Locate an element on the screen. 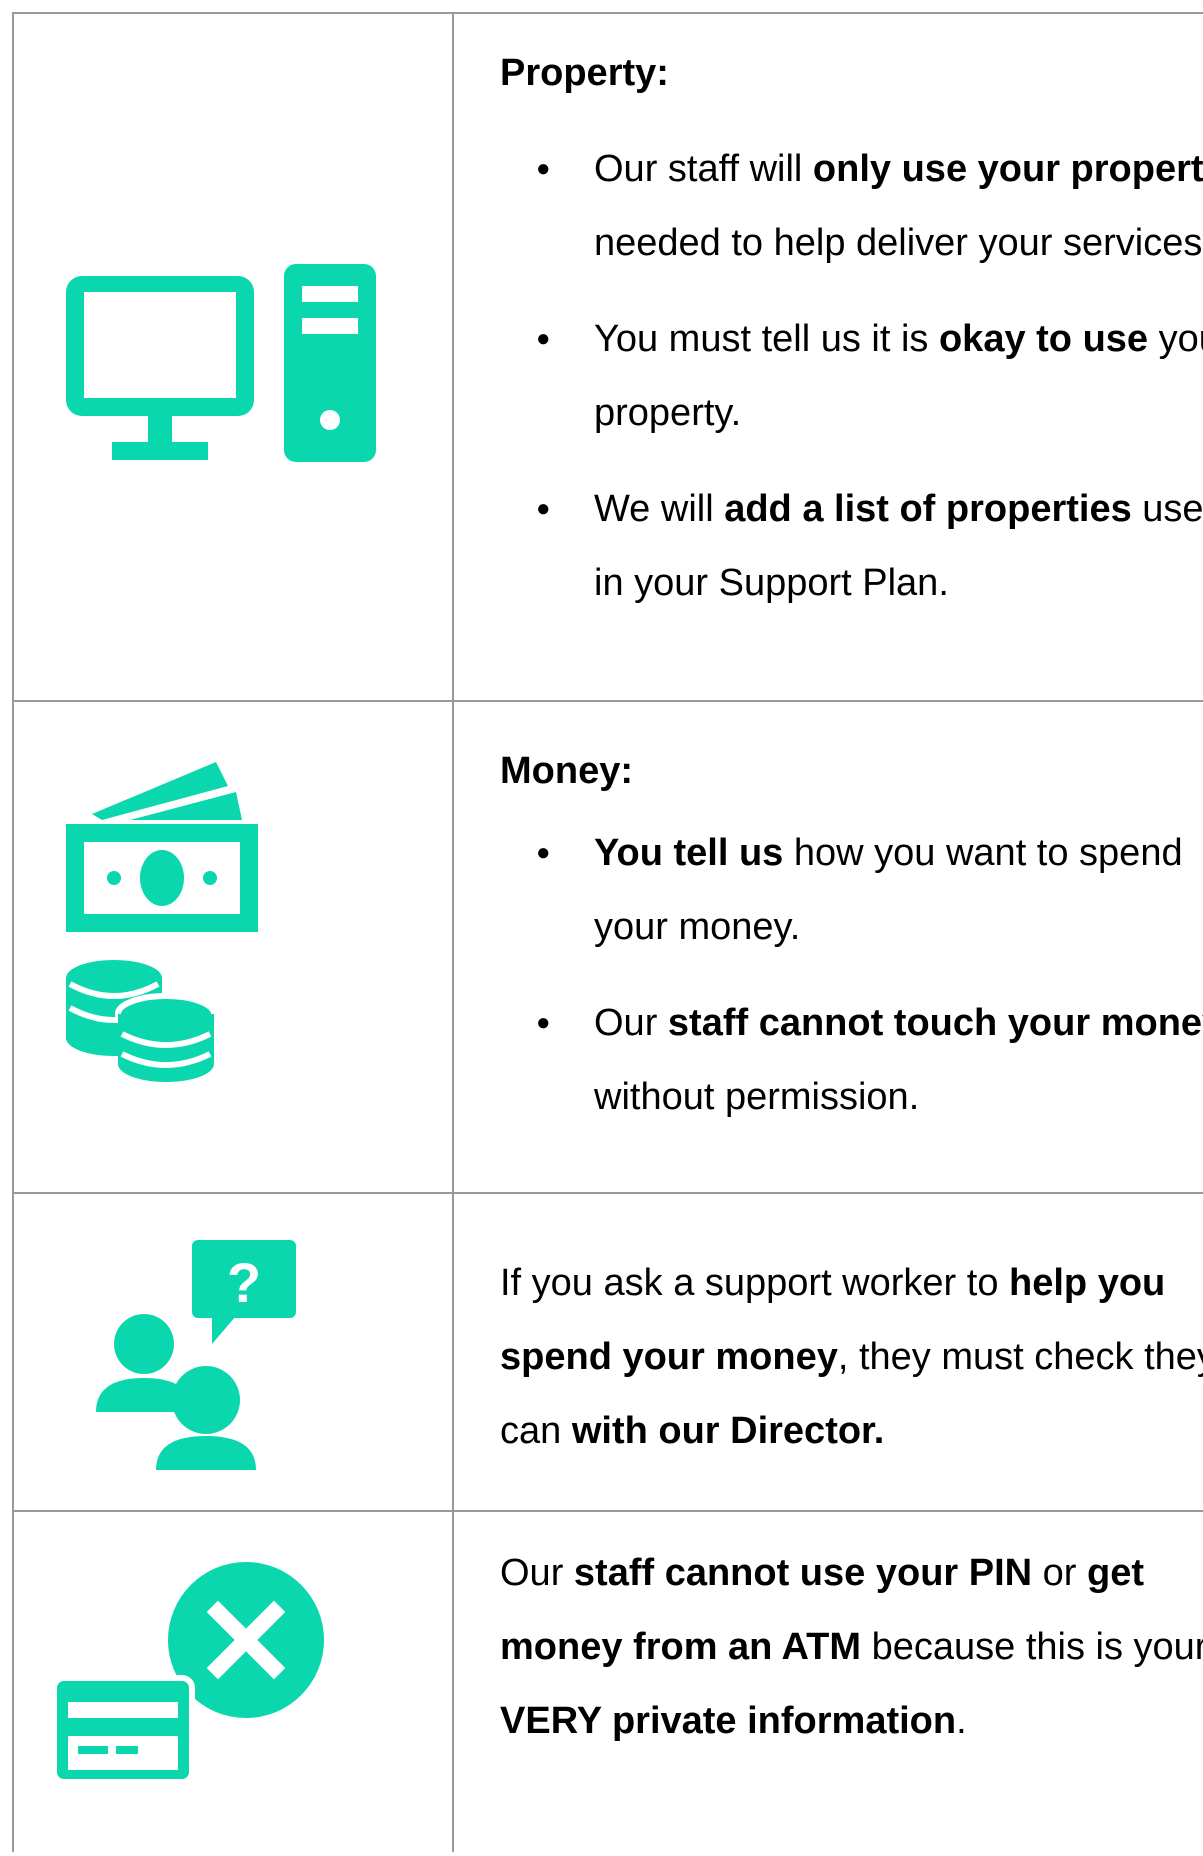  icon-cell-ask: ? is located at coordinates (233, 1352).